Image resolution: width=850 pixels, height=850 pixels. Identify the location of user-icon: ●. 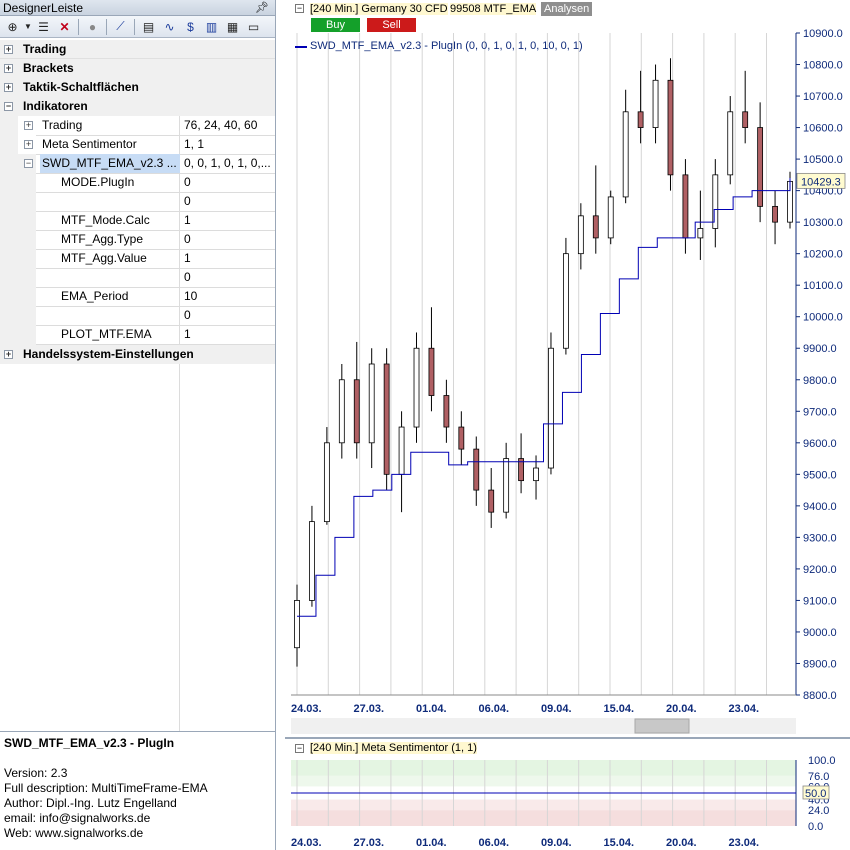
(92, 27).